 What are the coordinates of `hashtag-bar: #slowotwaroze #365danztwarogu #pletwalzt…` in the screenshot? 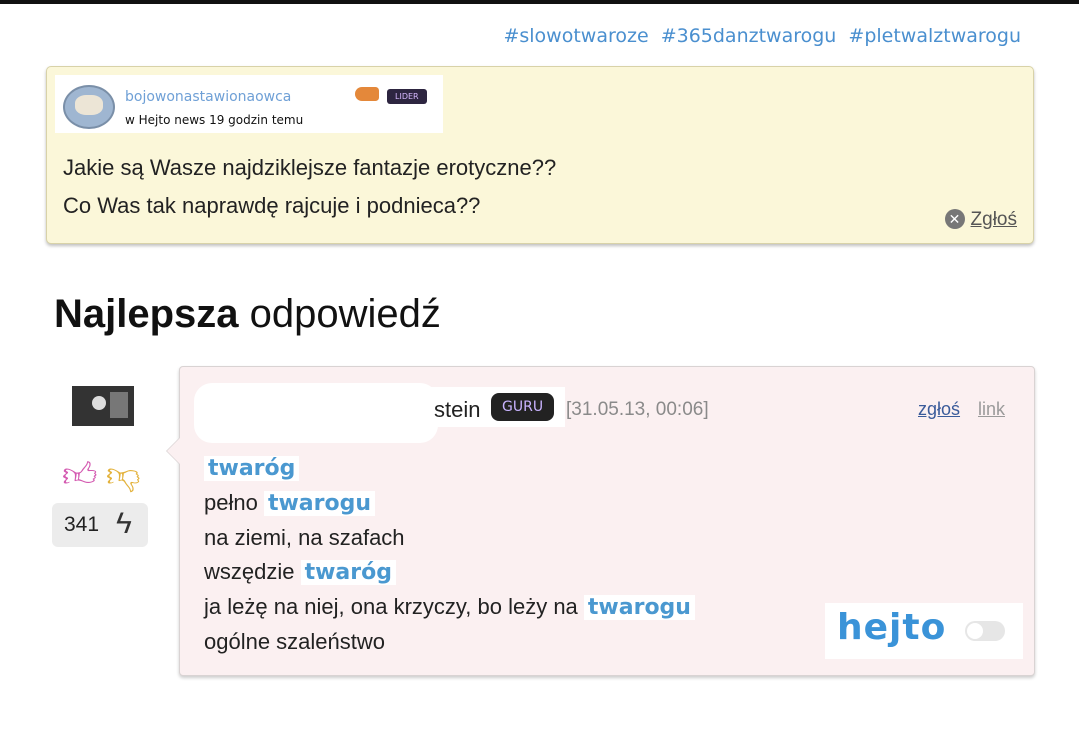 It's located at (759, 36).